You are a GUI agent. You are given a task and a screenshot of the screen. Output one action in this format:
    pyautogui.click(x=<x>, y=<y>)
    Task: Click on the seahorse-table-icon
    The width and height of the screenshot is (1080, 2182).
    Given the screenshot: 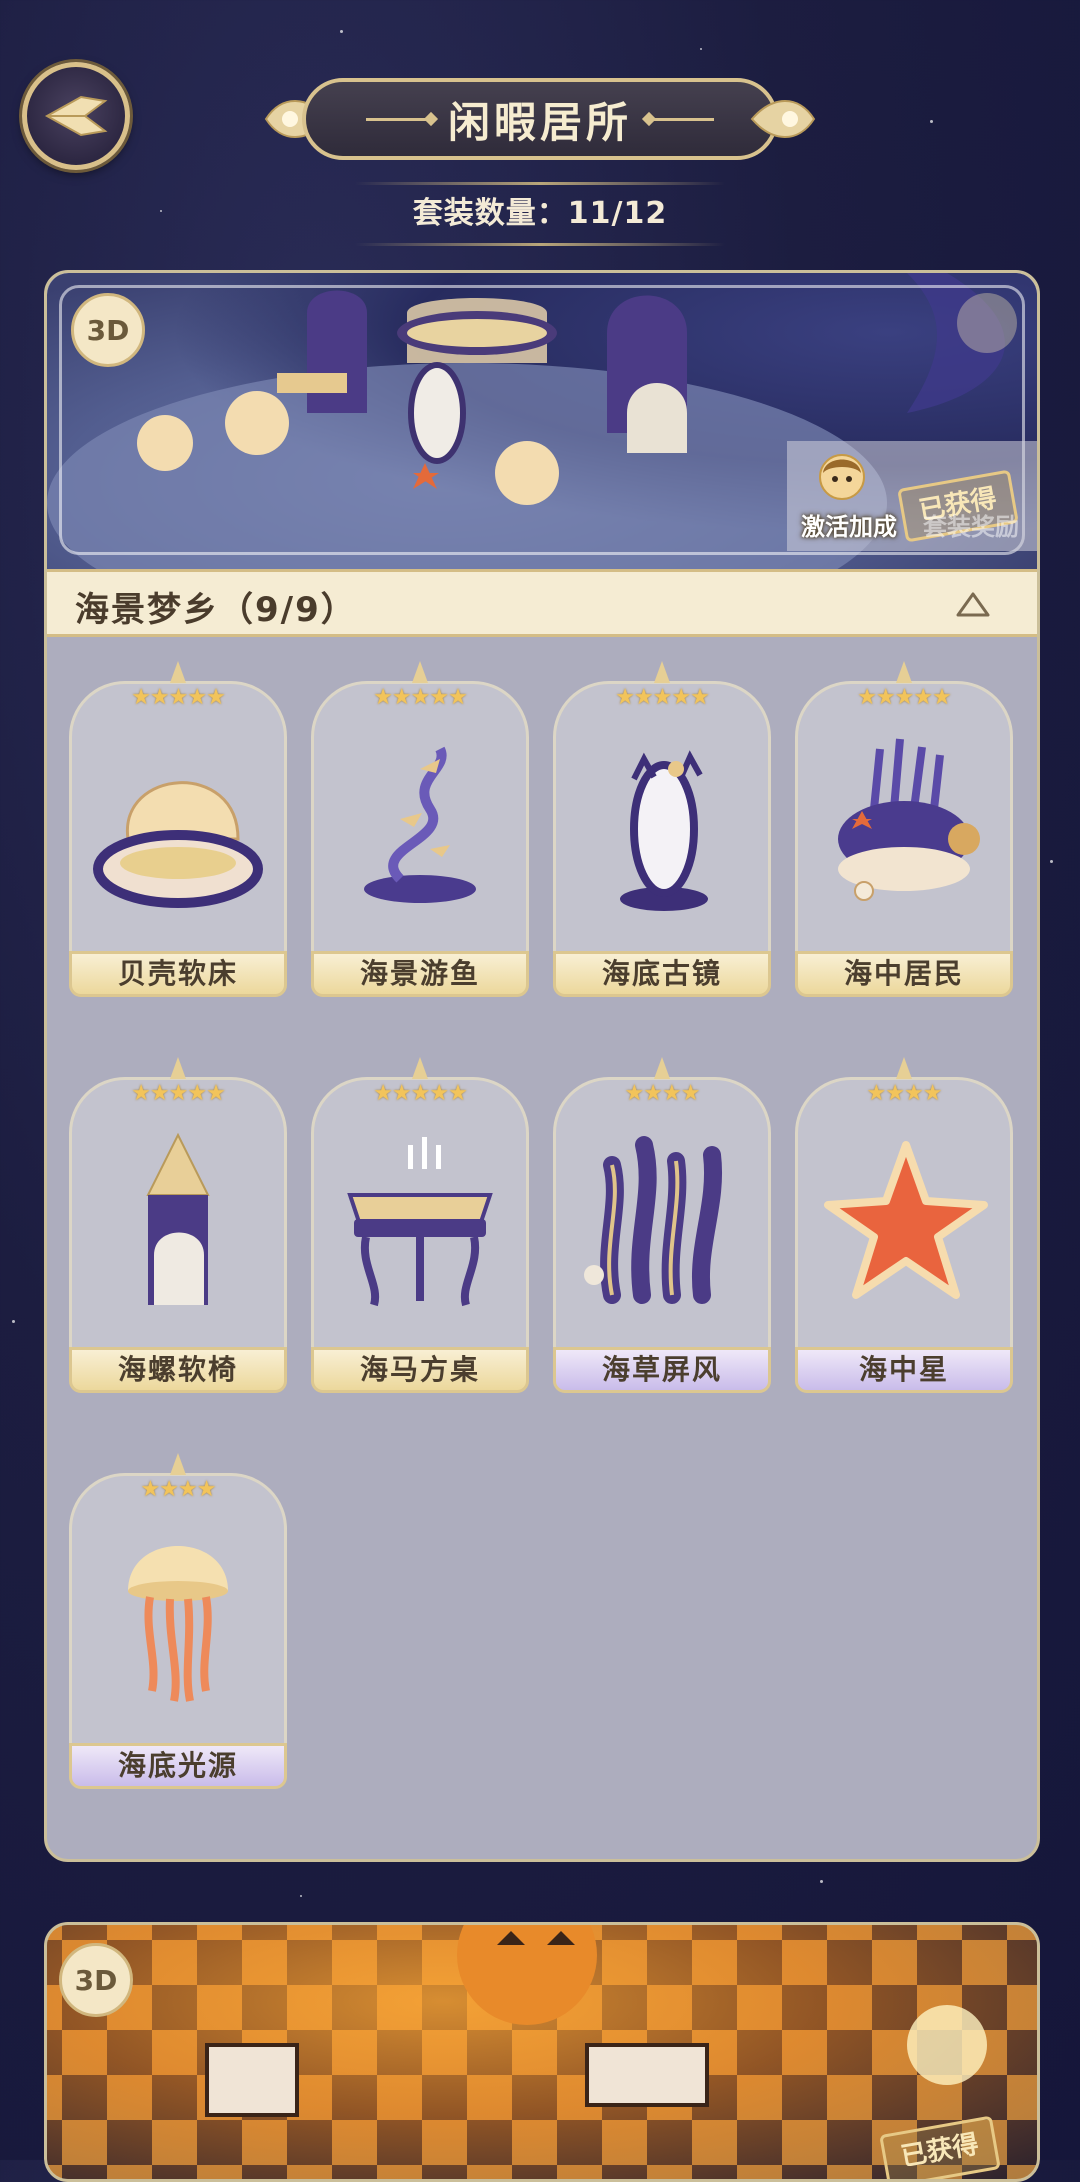 What is the action you would take?
    pyautogui.click(x=420, y=1222)
    